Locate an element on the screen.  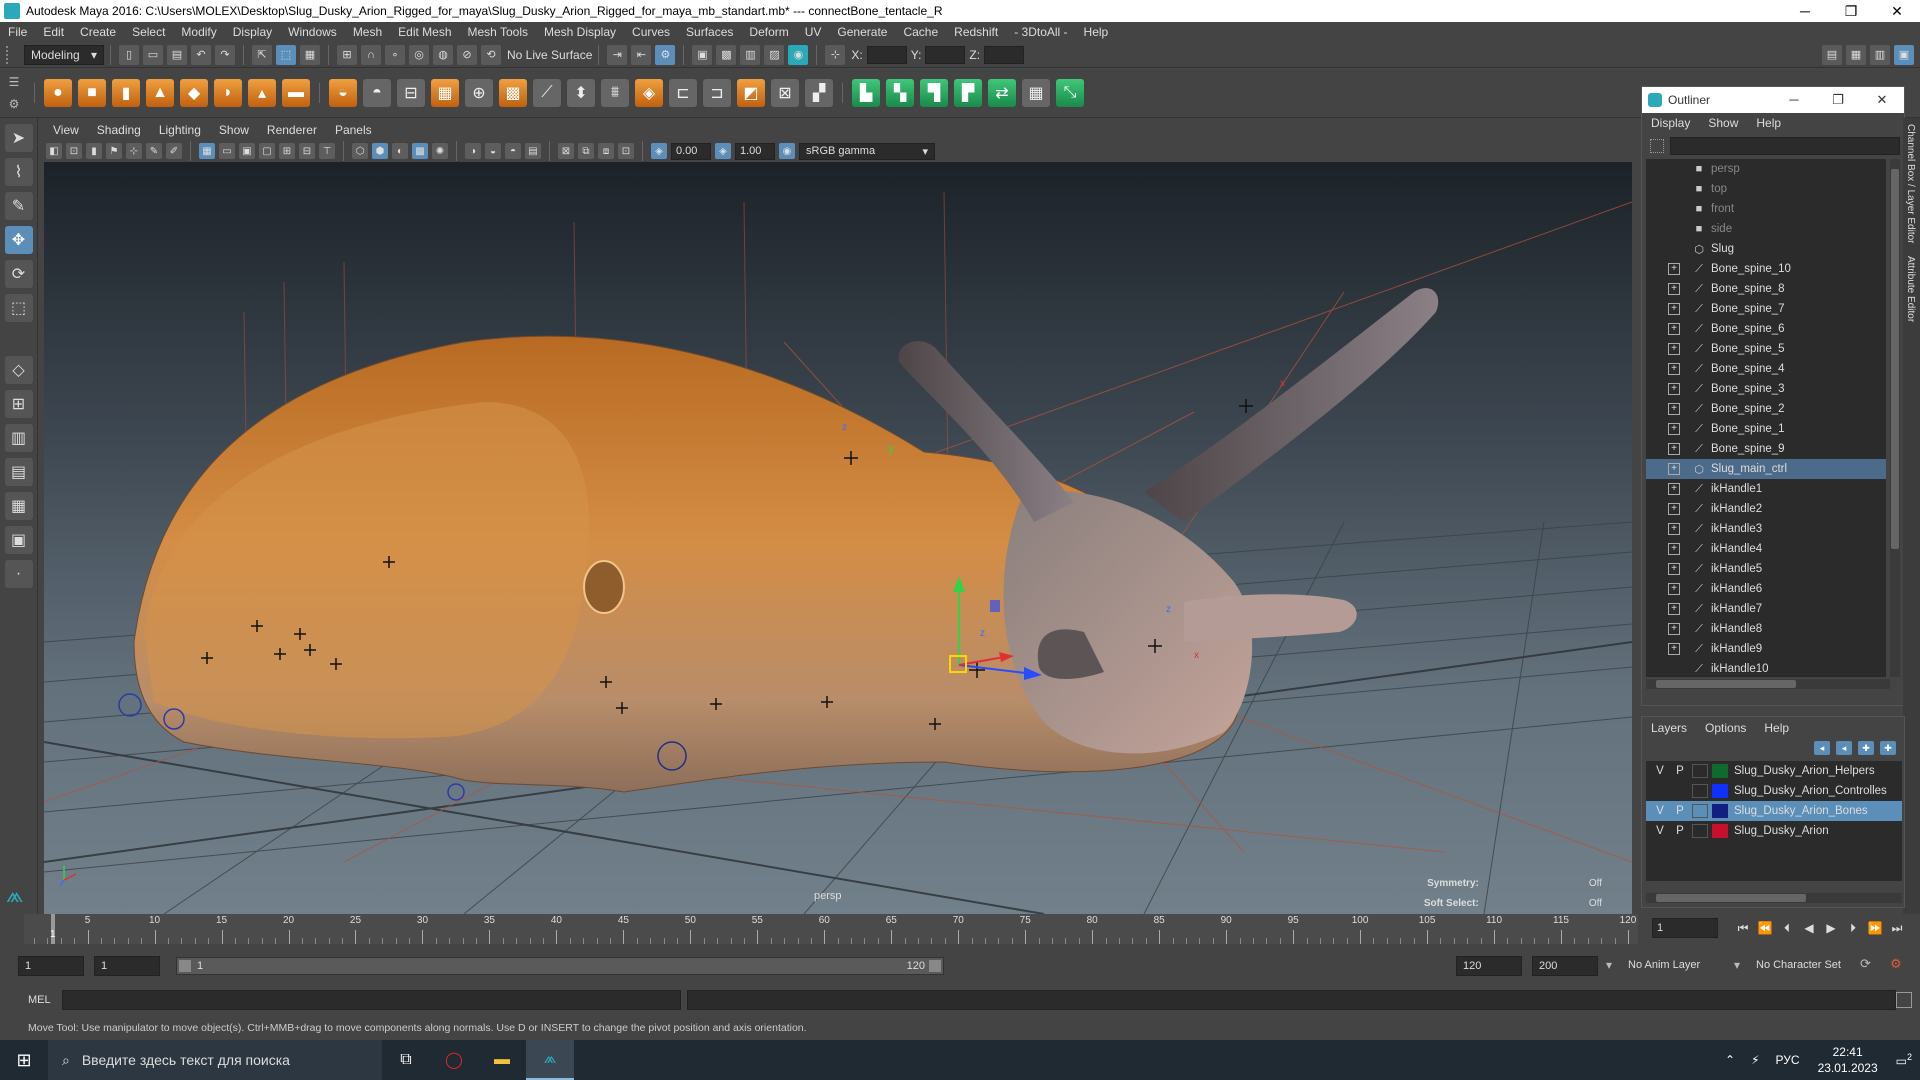
step-back-key-icon: ⏪ is located at coordinates (1765, 928).